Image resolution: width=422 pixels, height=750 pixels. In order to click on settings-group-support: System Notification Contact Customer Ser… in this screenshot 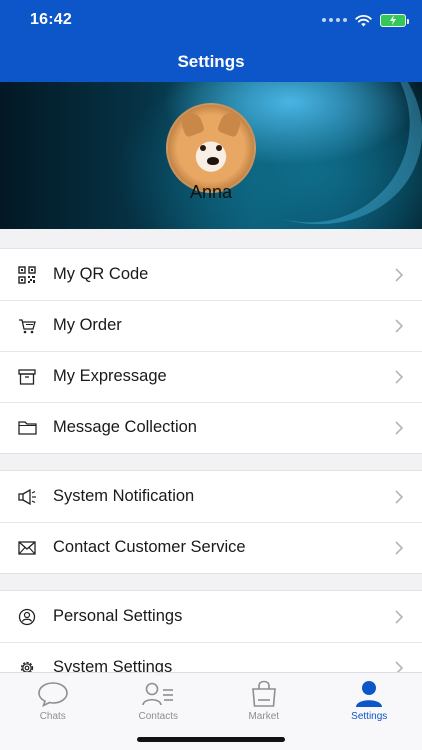, I will do `click(211, 522)`.